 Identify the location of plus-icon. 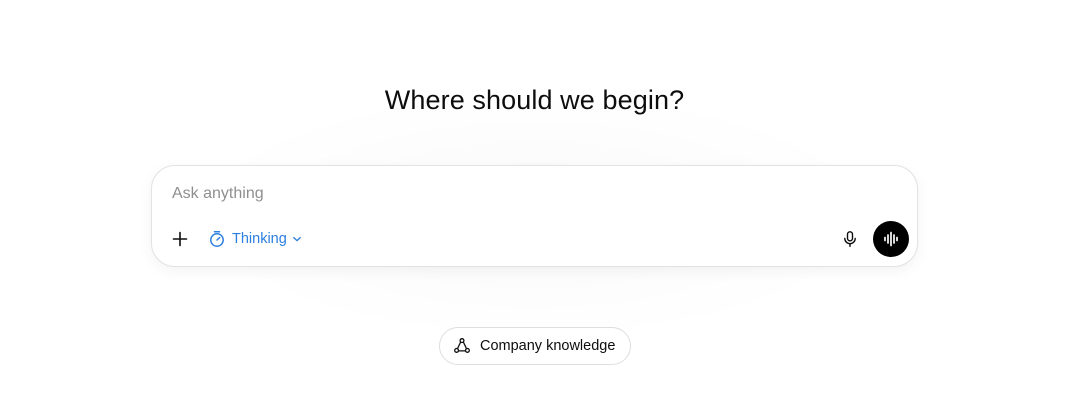
(180, 239).